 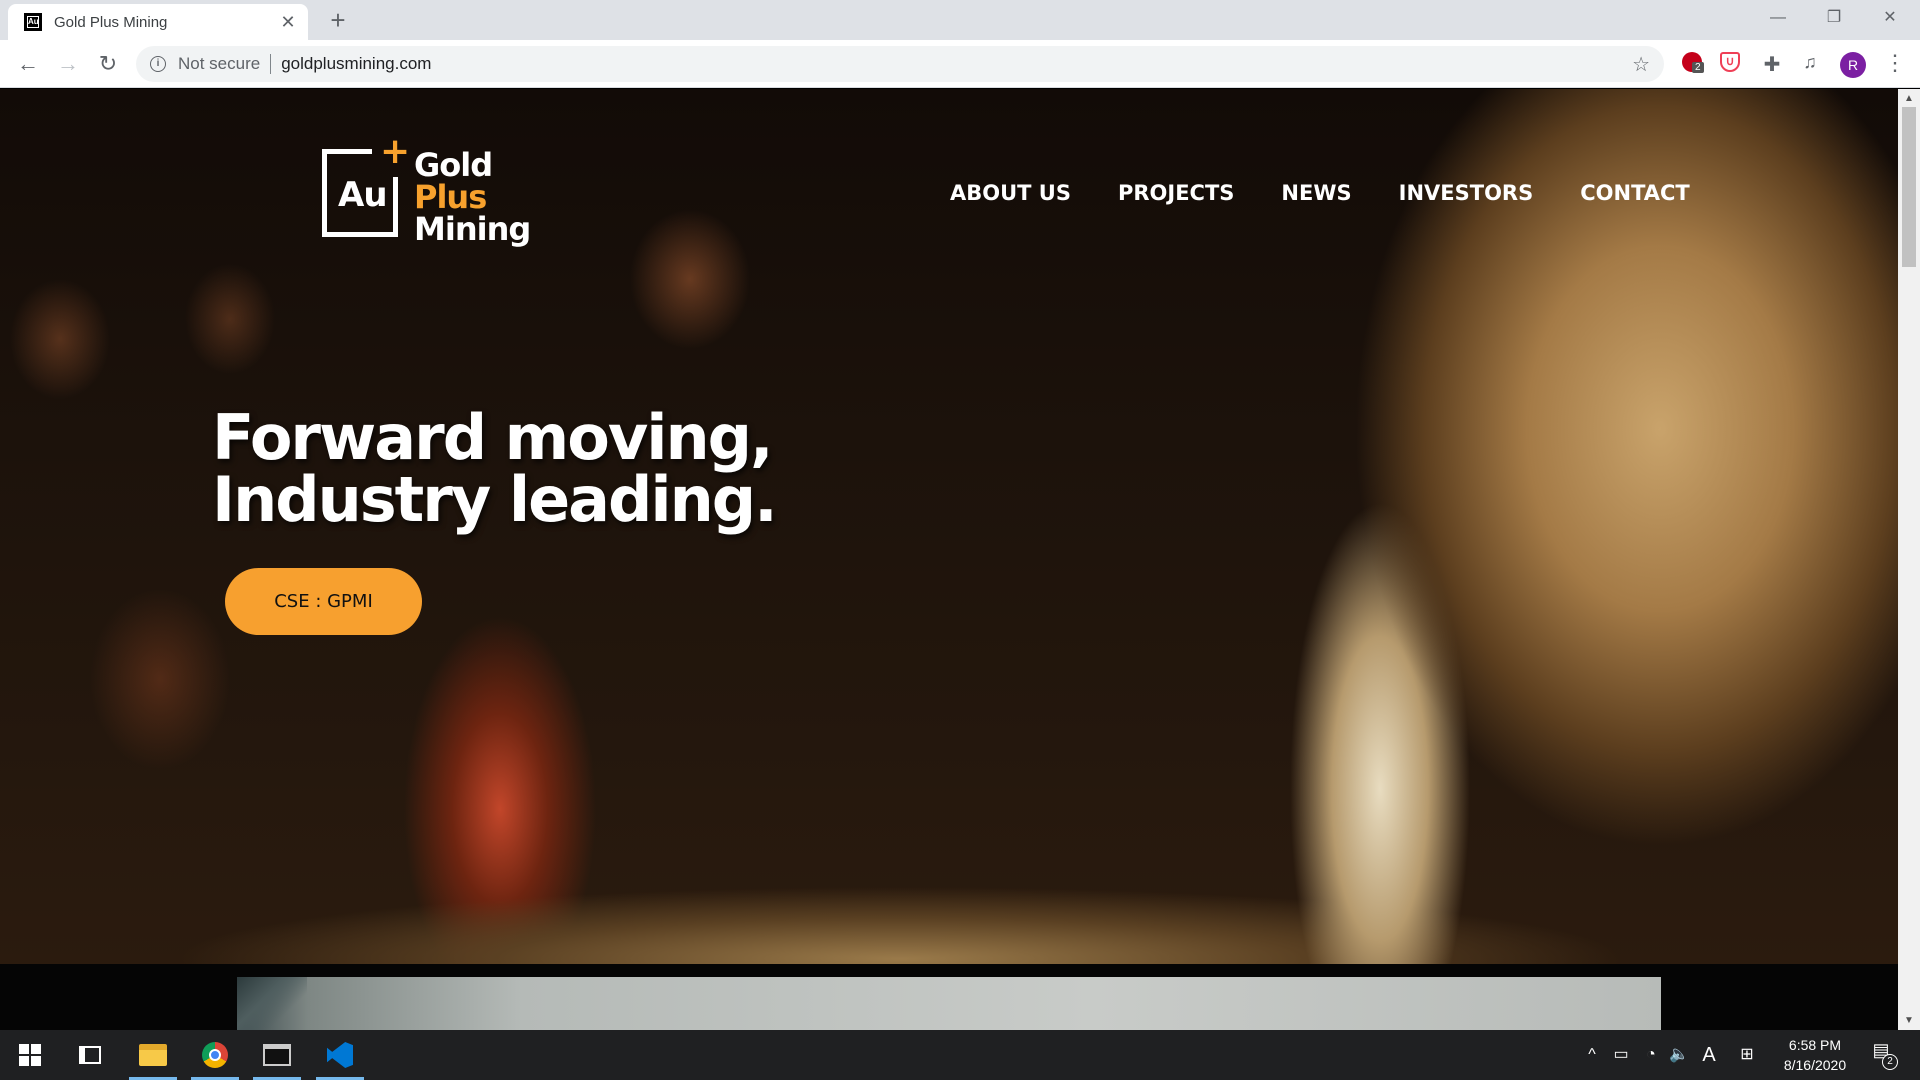 What do you see at coordinates (33, 22) in the screenshot?
I see `site-favicon-icon: Au` at bounding box center [33, 22].